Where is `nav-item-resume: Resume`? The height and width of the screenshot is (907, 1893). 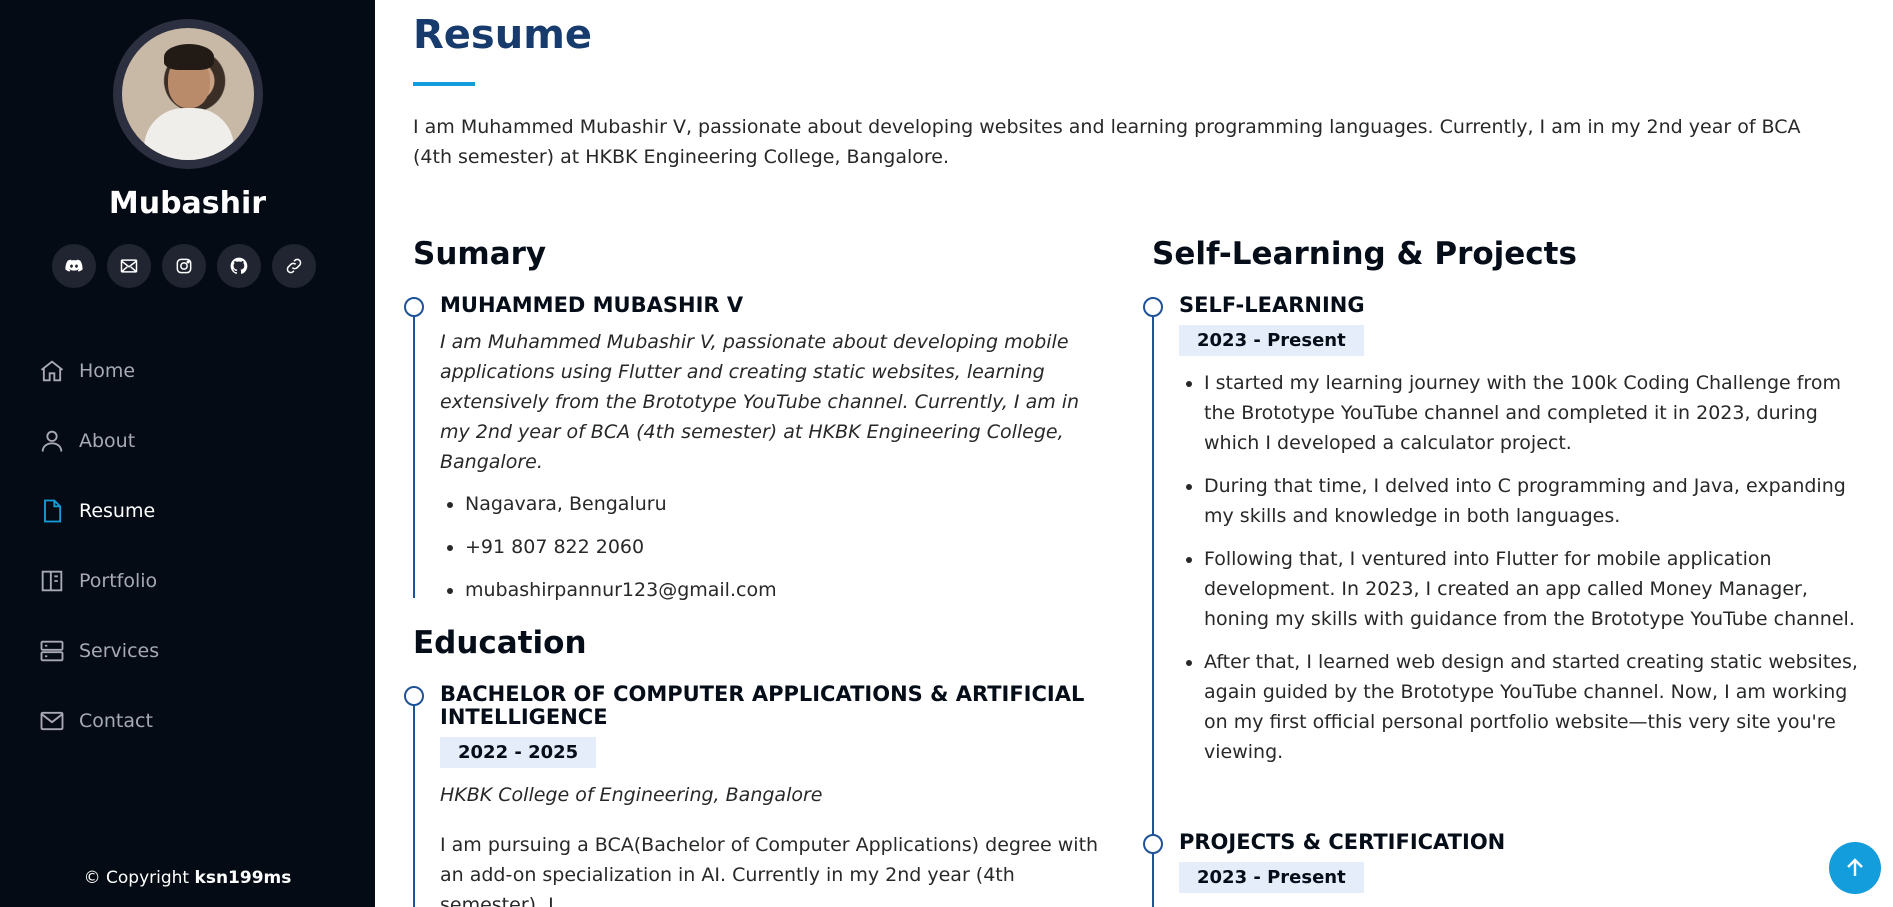 nav-item-resume: Resume is located at coordinates (98, 511).